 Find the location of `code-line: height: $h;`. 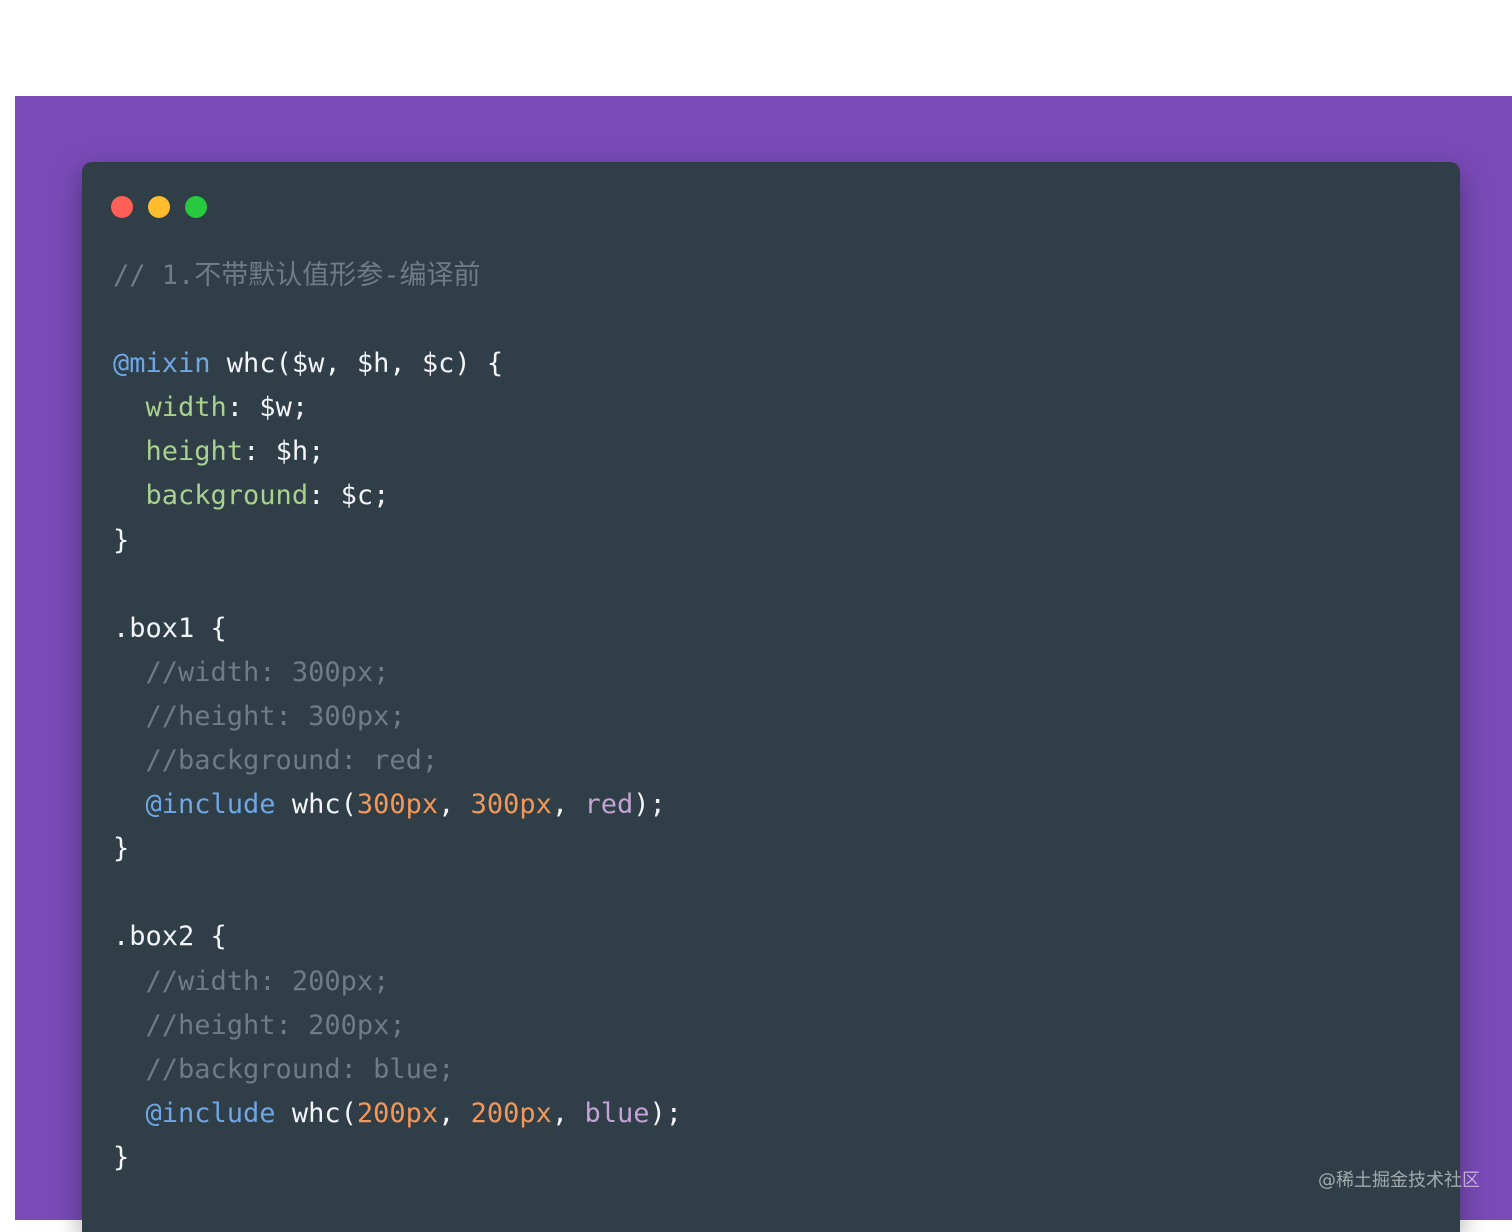

code-line: height: $h; is located at coordinates (397, 452).